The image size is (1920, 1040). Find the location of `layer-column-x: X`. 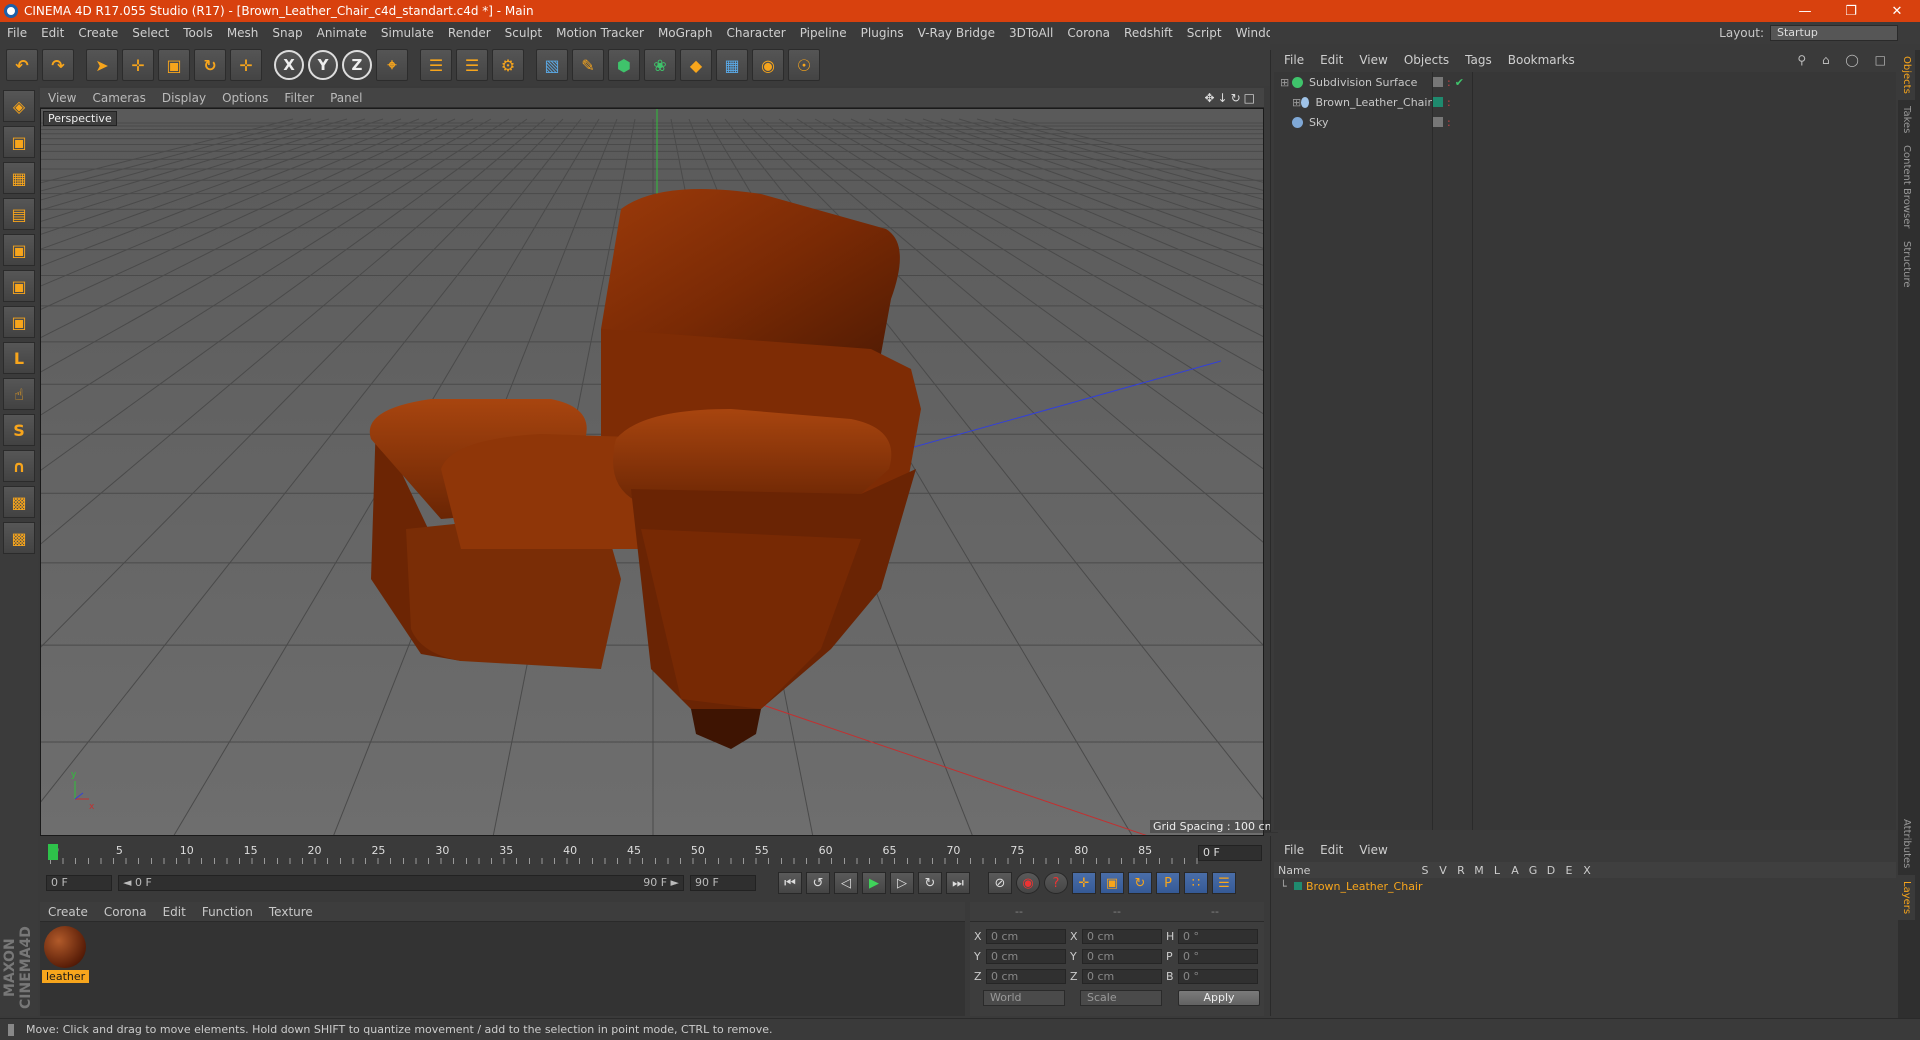

layer-column-x: X is located at coordinates (1587, 870).